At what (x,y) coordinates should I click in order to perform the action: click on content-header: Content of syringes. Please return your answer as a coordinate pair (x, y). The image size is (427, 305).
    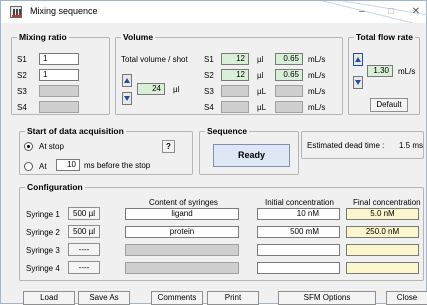
    Looking at the image, I should click on (183, 202).